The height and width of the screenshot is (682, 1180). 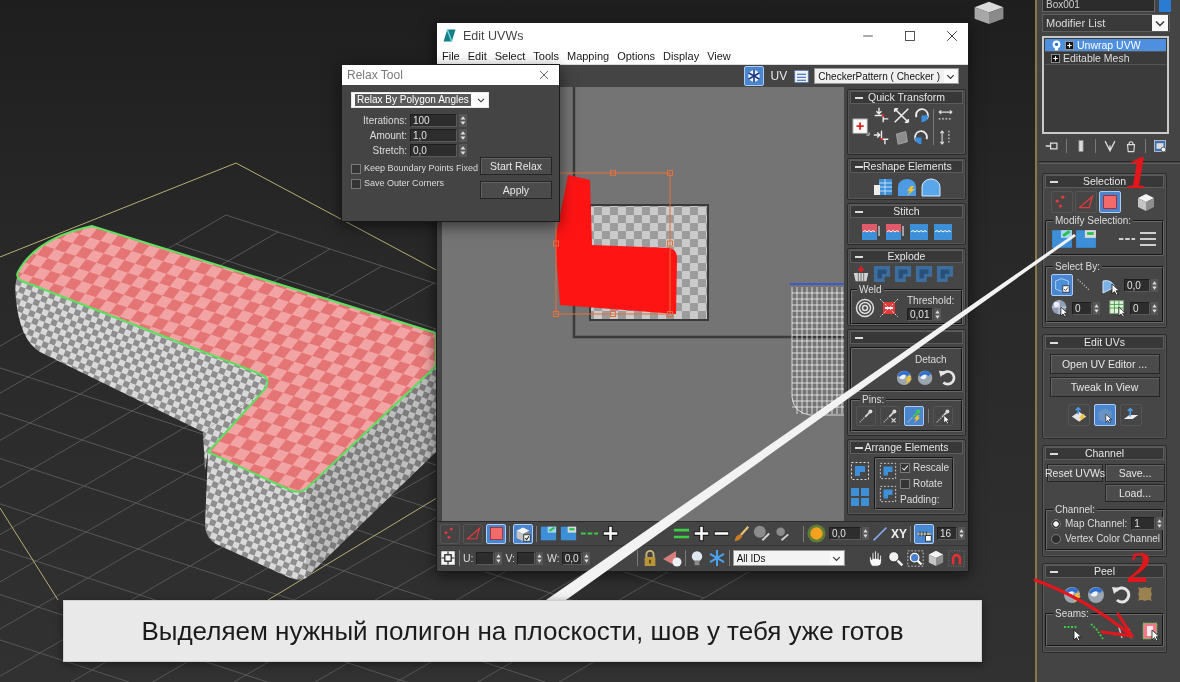 I want to click on menu-item: Options, so click(x=636, y=56).